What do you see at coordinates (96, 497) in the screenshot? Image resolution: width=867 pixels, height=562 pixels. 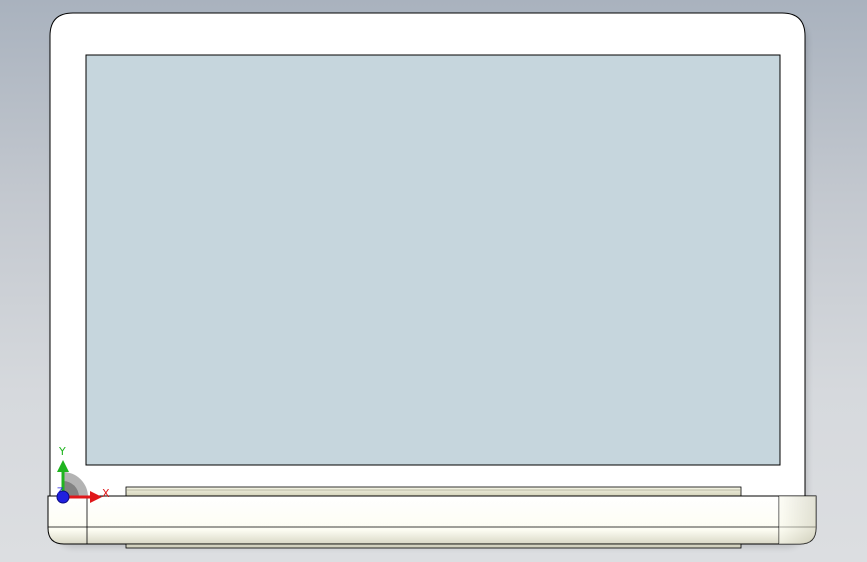 I see `triad-x-arrowhead` at bounding box center [96, 497].